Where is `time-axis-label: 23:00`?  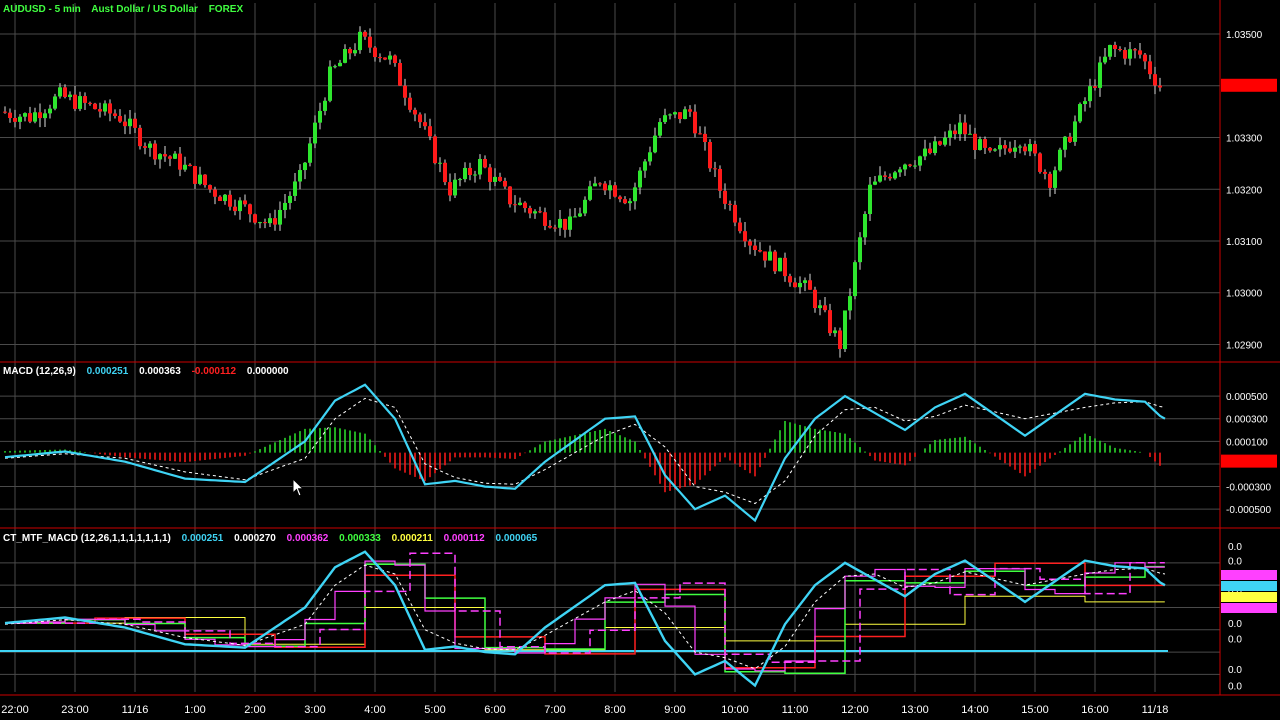 time-axis-label: 23:00 is located at coordinates (75, 710).